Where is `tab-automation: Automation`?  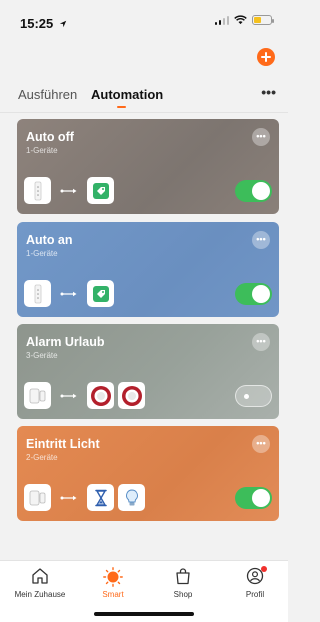 tab-automation: Automation is located at coordinates (127, 94).